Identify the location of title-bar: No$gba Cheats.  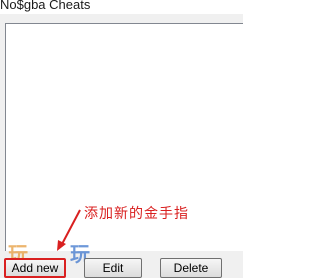
(121, 7).